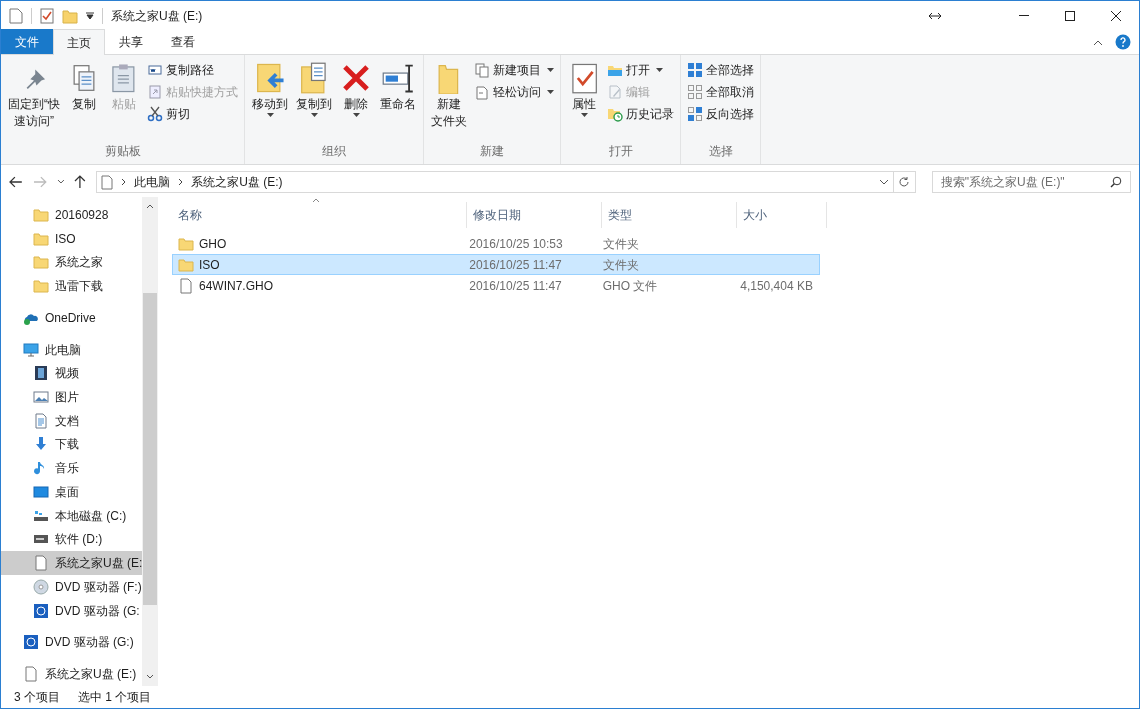  I want to click on search-field: 搜索"系统之家U盘 (E:)", so click(1031, 182).